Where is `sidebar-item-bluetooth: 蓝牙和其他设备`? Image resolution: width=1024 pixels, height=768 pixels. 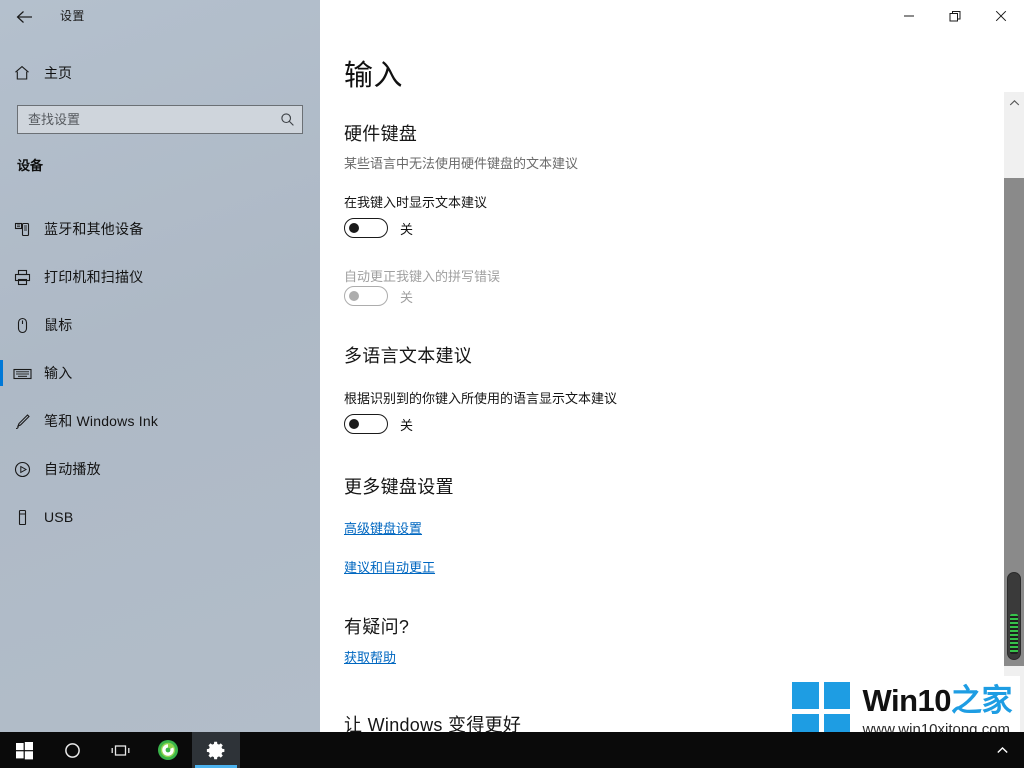
sidebar-item-bluetooth: 蓝牙和其他设备 is located at coordinates (160, 229).